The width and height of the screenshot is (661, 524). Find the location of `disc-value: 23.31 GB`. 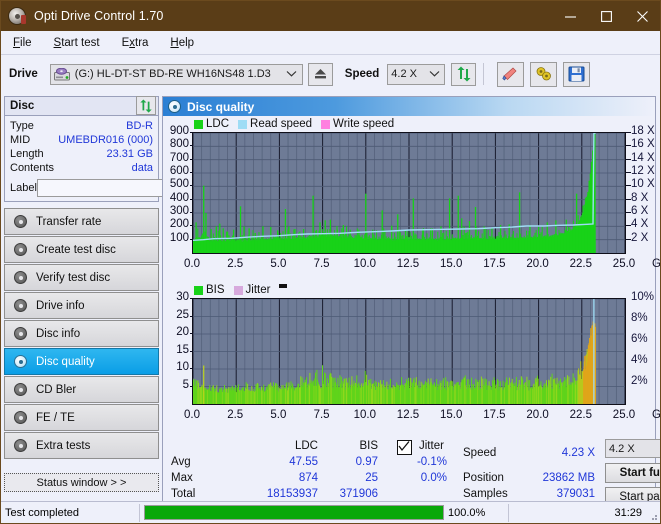

disc-value: 23.31 GB is located at coordinates (129, 154).